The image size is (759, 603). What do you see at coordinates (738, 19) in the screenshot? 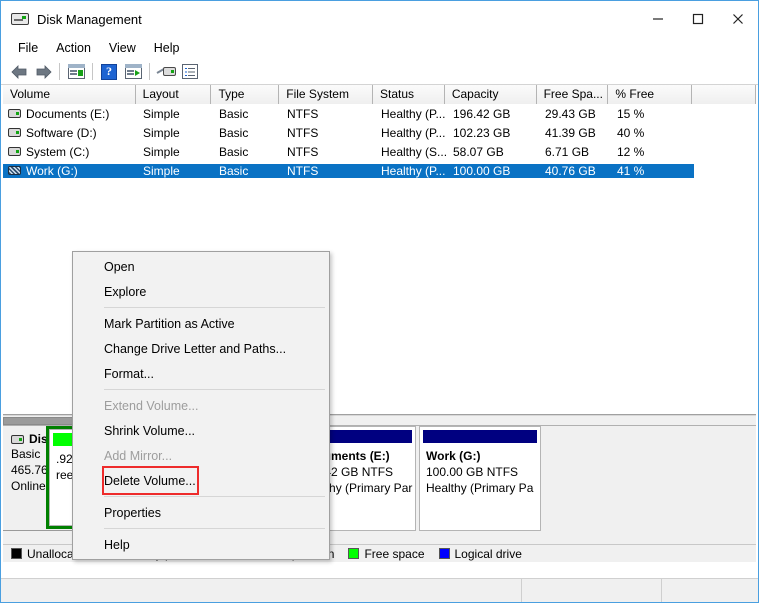
I see `close-button` at bounding box center [738, 19].